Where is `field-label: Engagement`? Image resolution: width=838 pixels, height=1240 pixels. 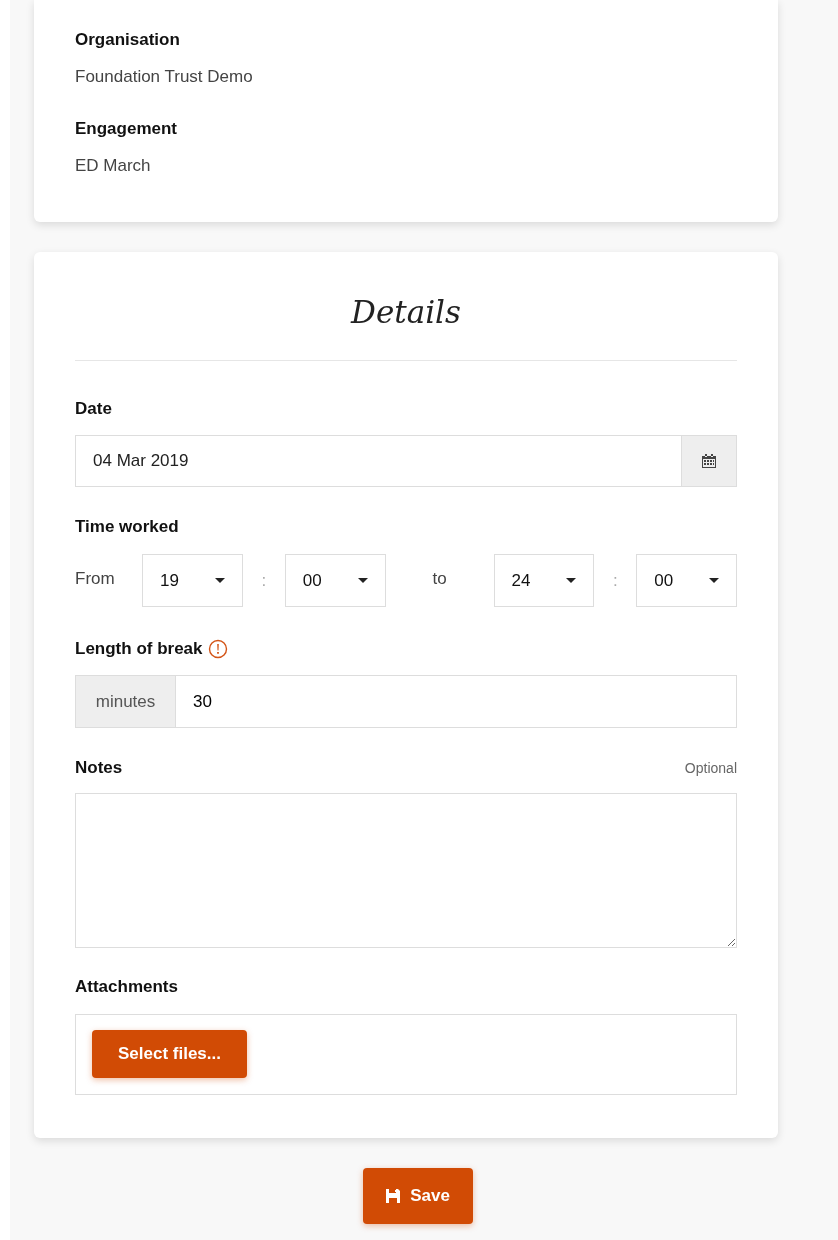
field-label: Engagement is located at coordinates (127, 129).